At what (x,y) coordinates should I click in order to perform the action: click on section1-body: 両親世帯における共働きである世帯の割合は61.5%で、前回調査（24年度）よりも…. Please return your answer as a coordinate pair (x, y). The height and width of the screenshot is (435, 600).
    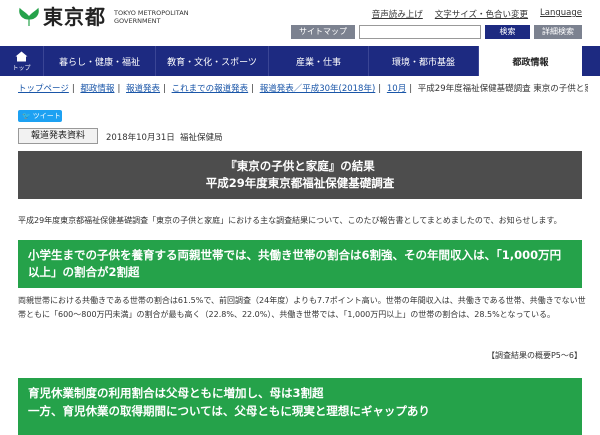
    Looking at the image, I should click on (302, 307).